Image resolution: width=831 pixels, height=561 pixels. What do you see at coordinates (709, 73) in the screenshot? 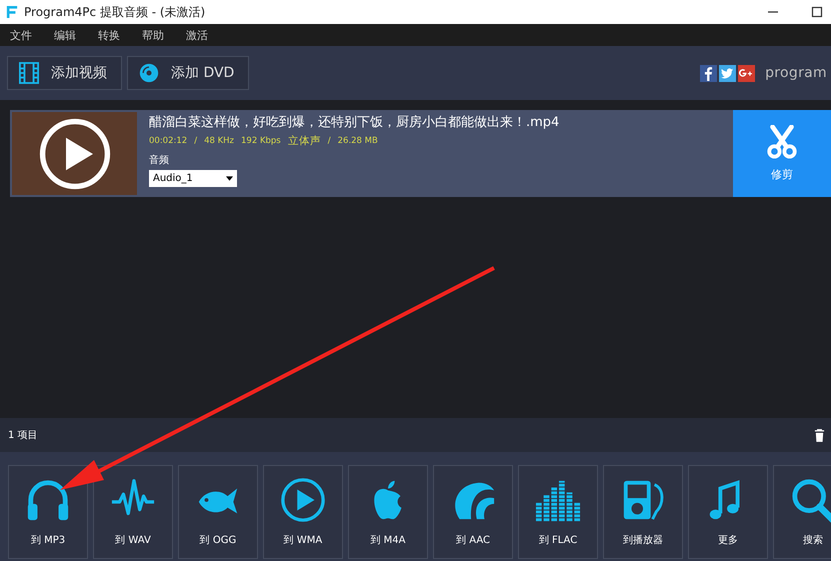
I see `facebook-icon` at bounding box center [709, 73].